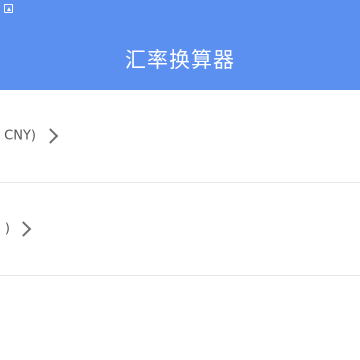 The height and width of the screenshot is (360, 360). I want to click on list-item-label: ), so click(7, 229).